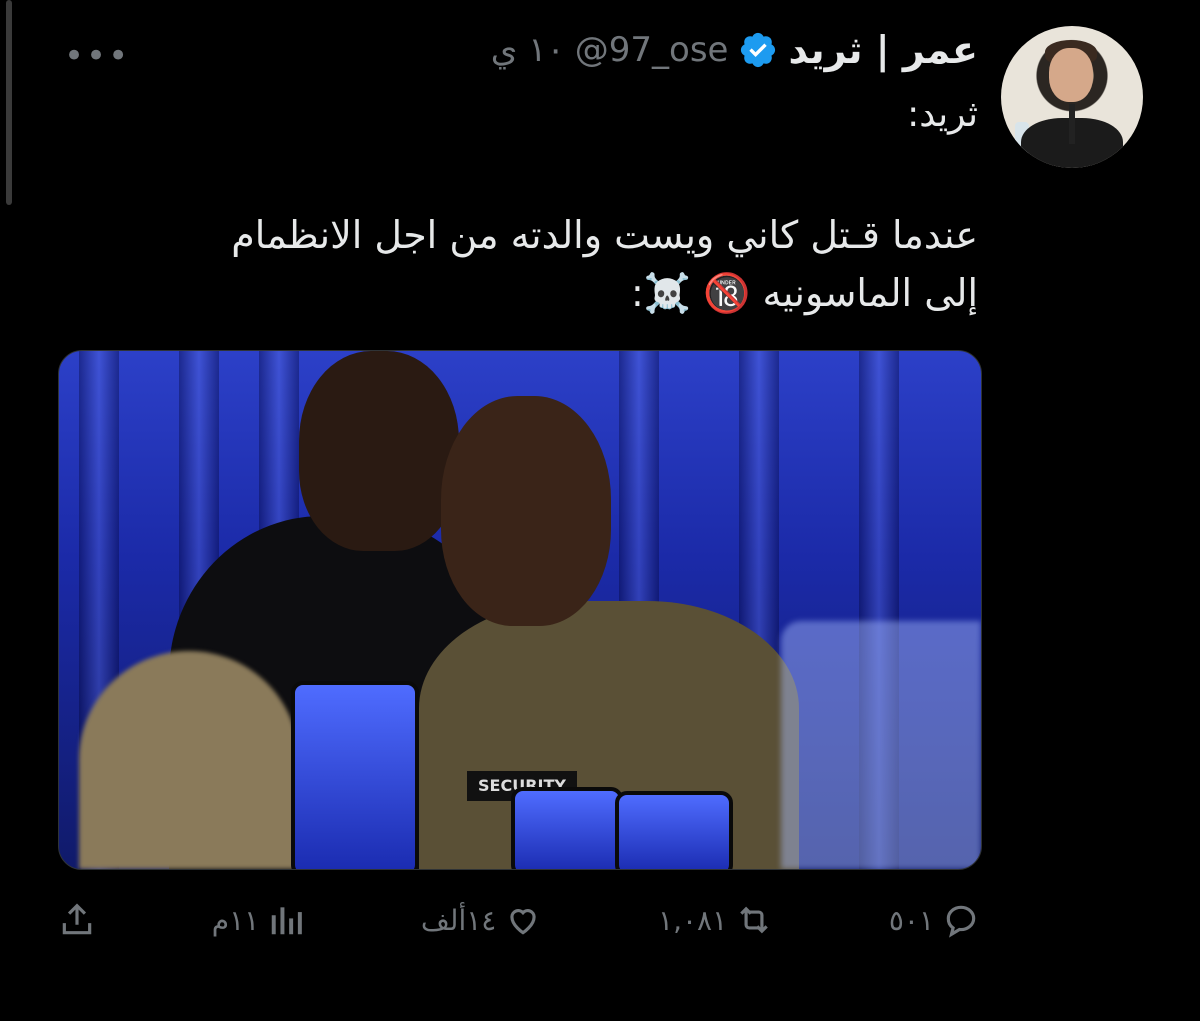 The height and width of the screenshot is (1021, 1200). Describe the element at coordinates (754, 920) in the screenshot. I see `retweet-icon` at that location.